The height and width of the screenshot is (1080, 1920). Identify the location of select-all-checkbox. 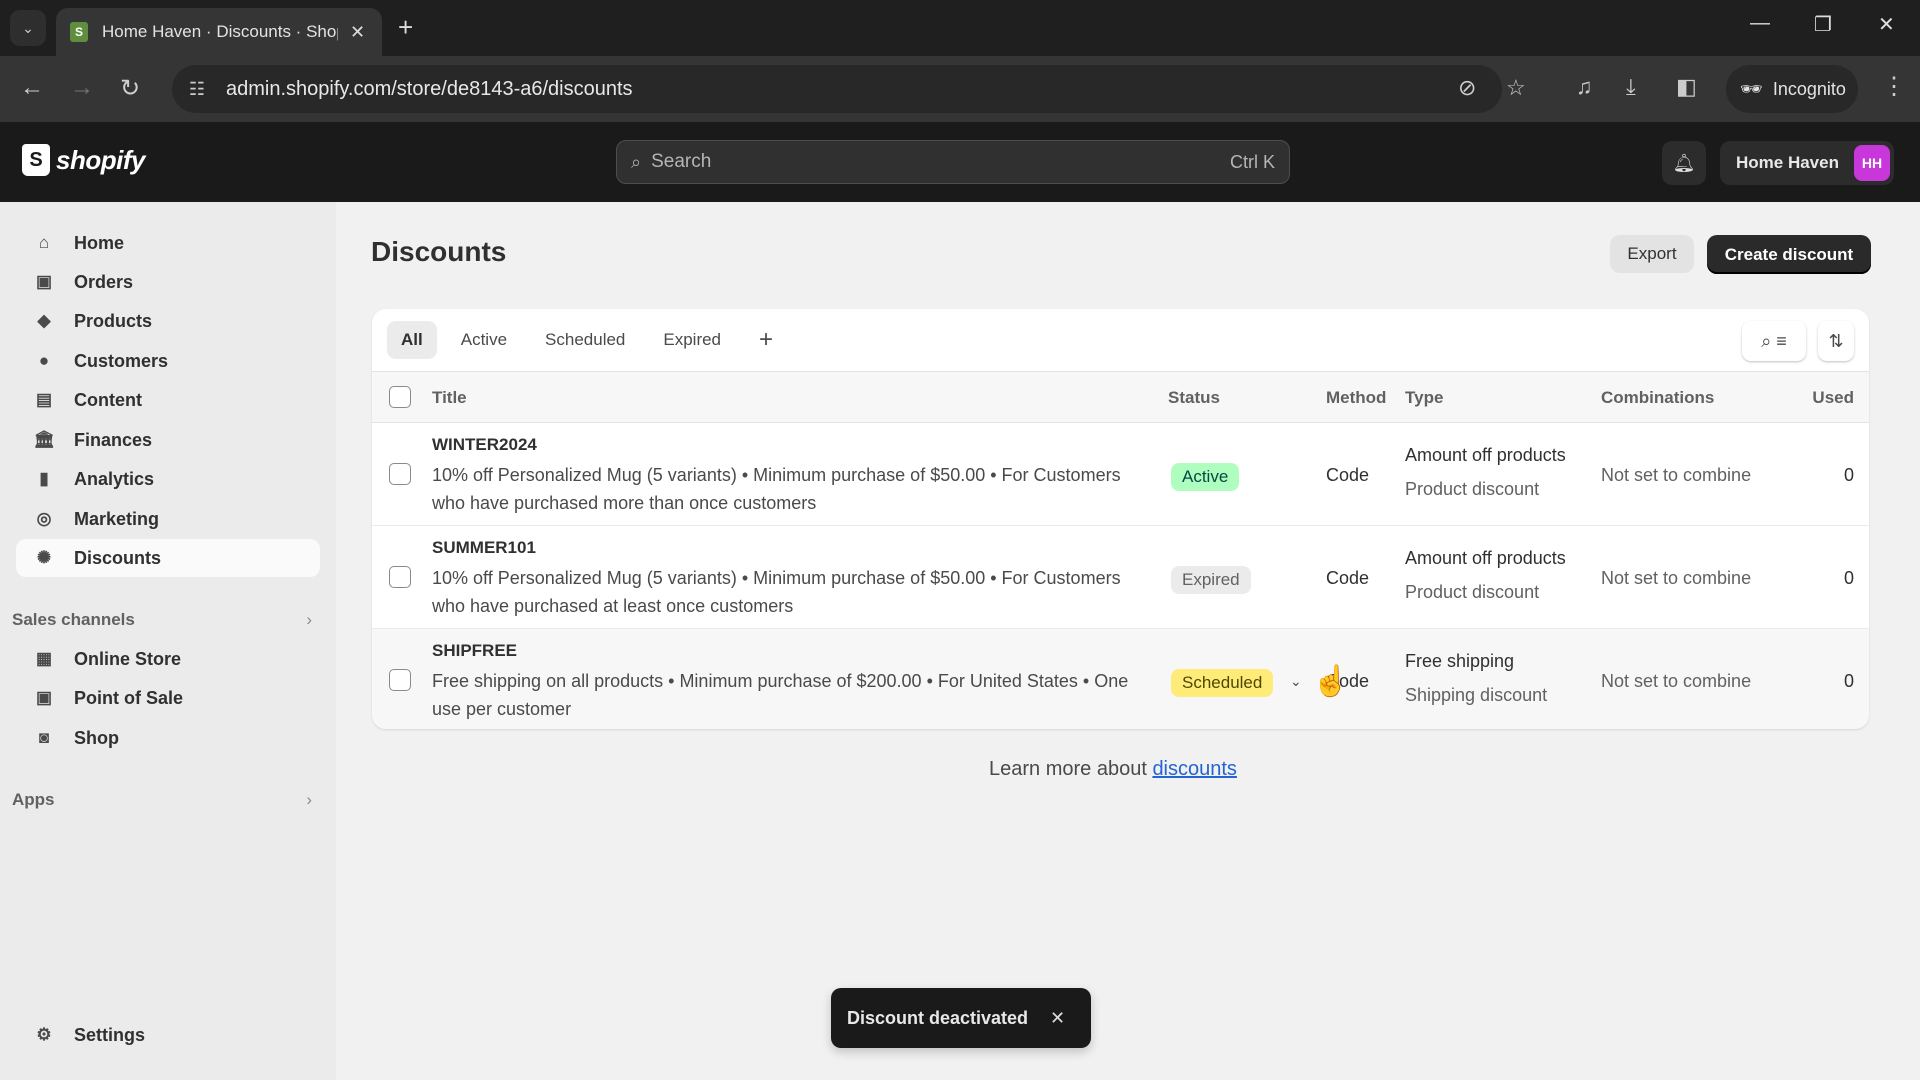
(400, 397).